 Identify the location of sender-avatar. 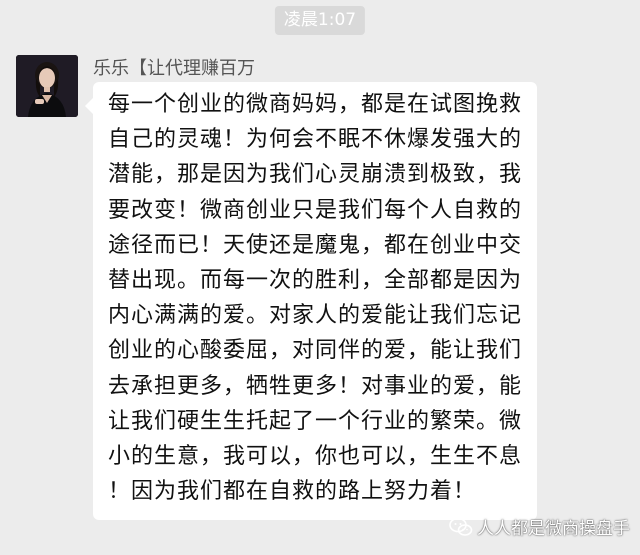
(47, 86).